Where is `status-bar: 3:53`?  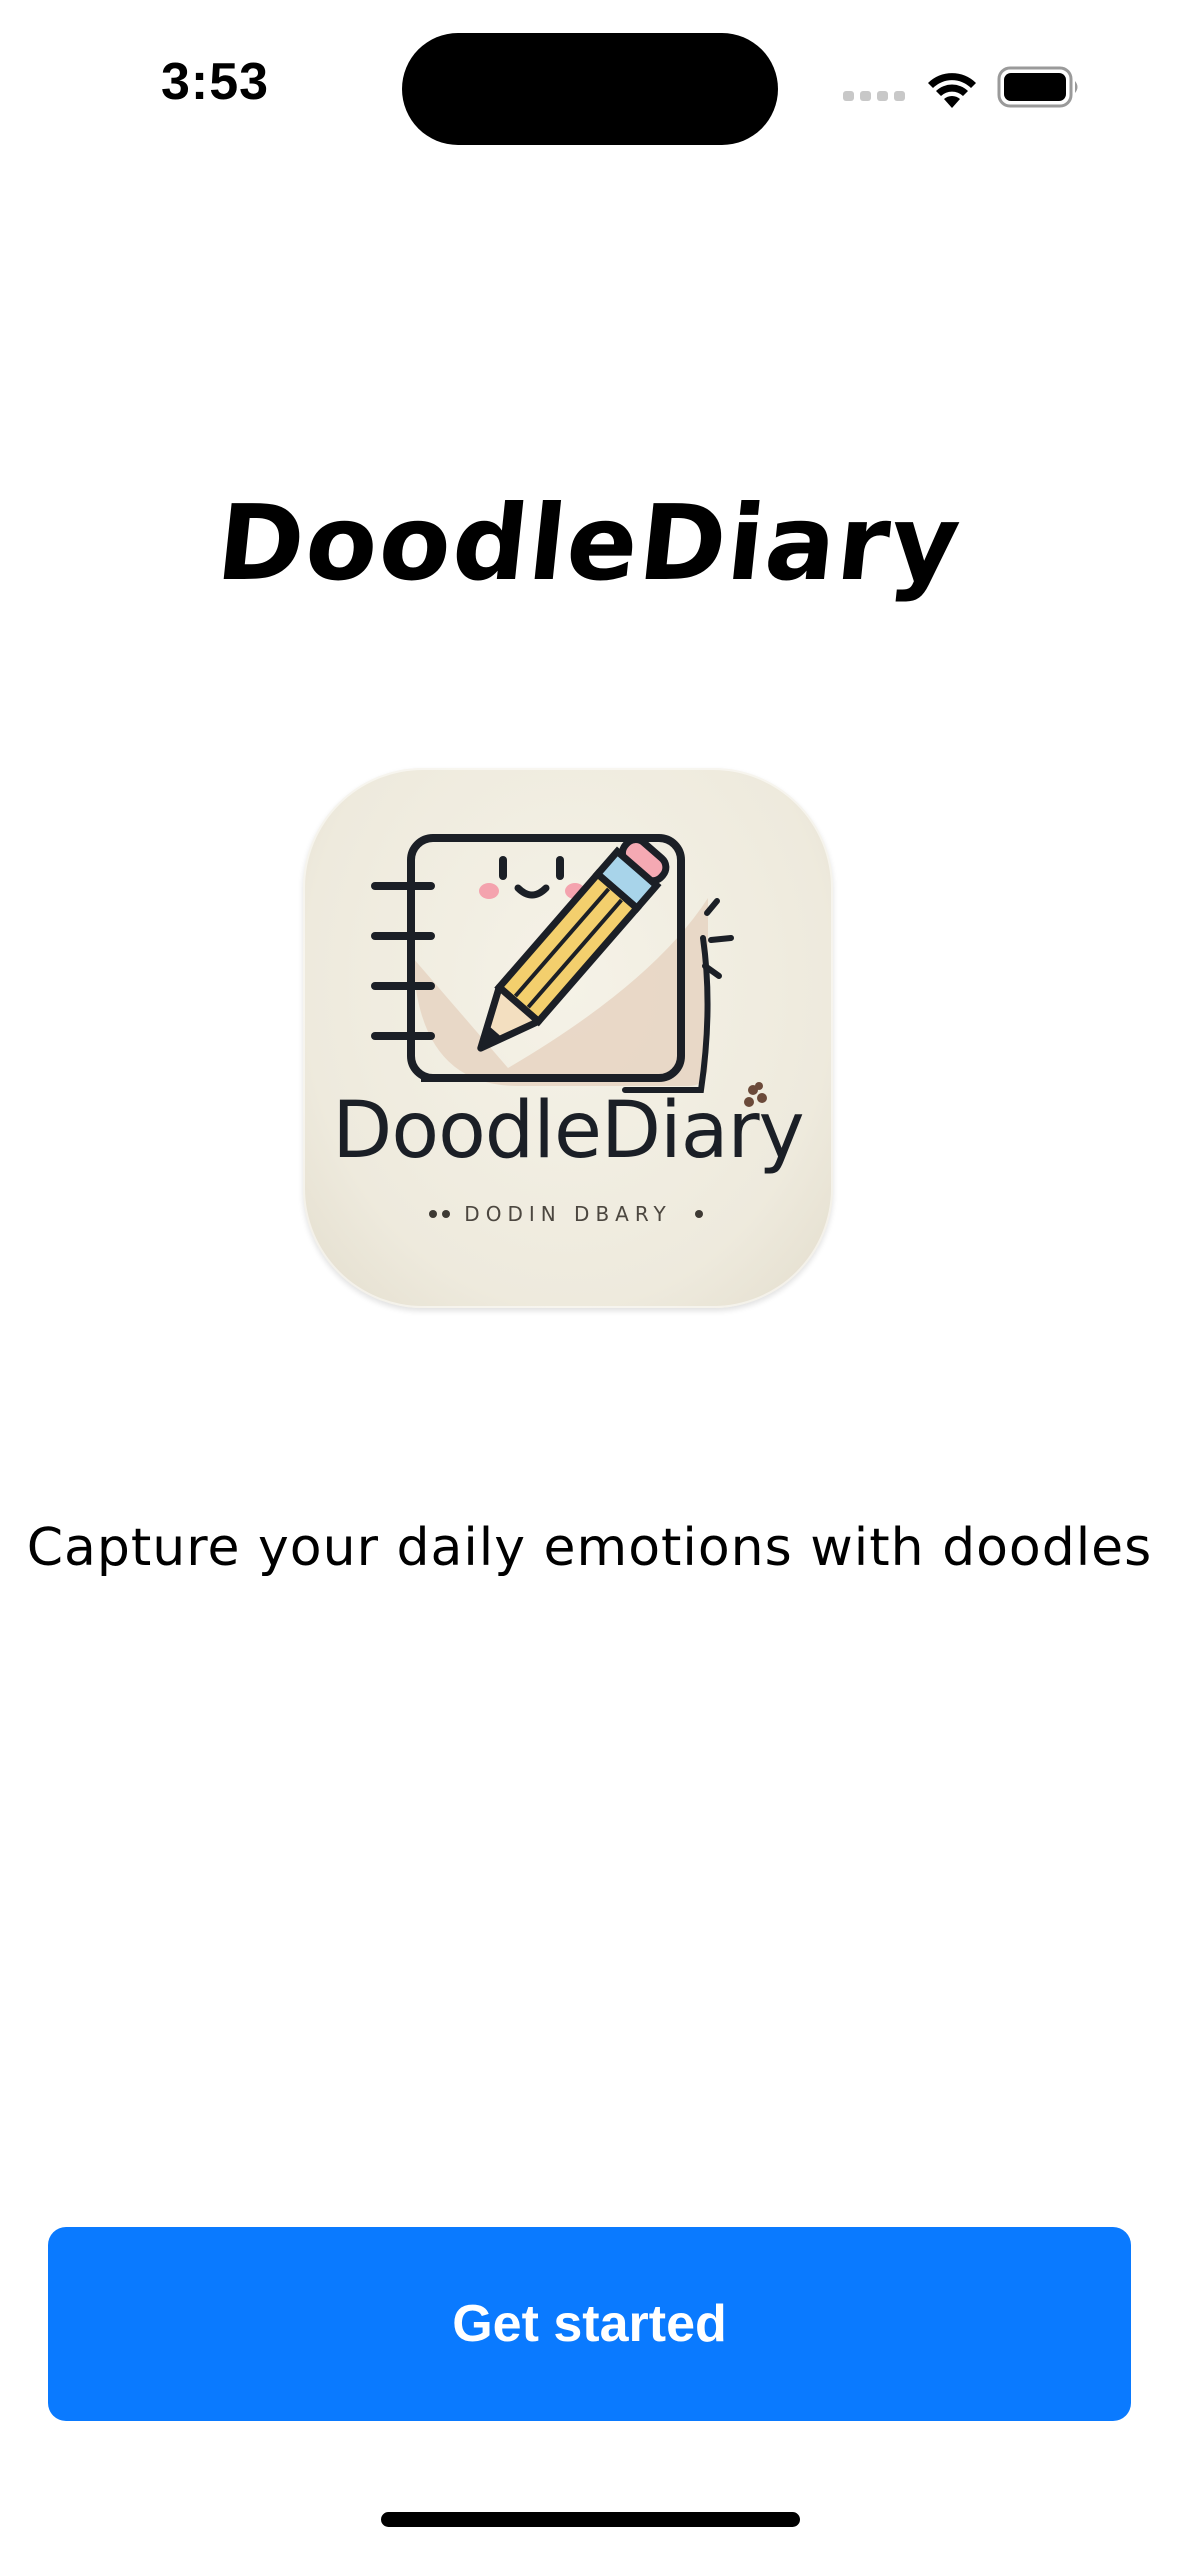 status-bar: 3:53 is located at coordinates (589, 90).